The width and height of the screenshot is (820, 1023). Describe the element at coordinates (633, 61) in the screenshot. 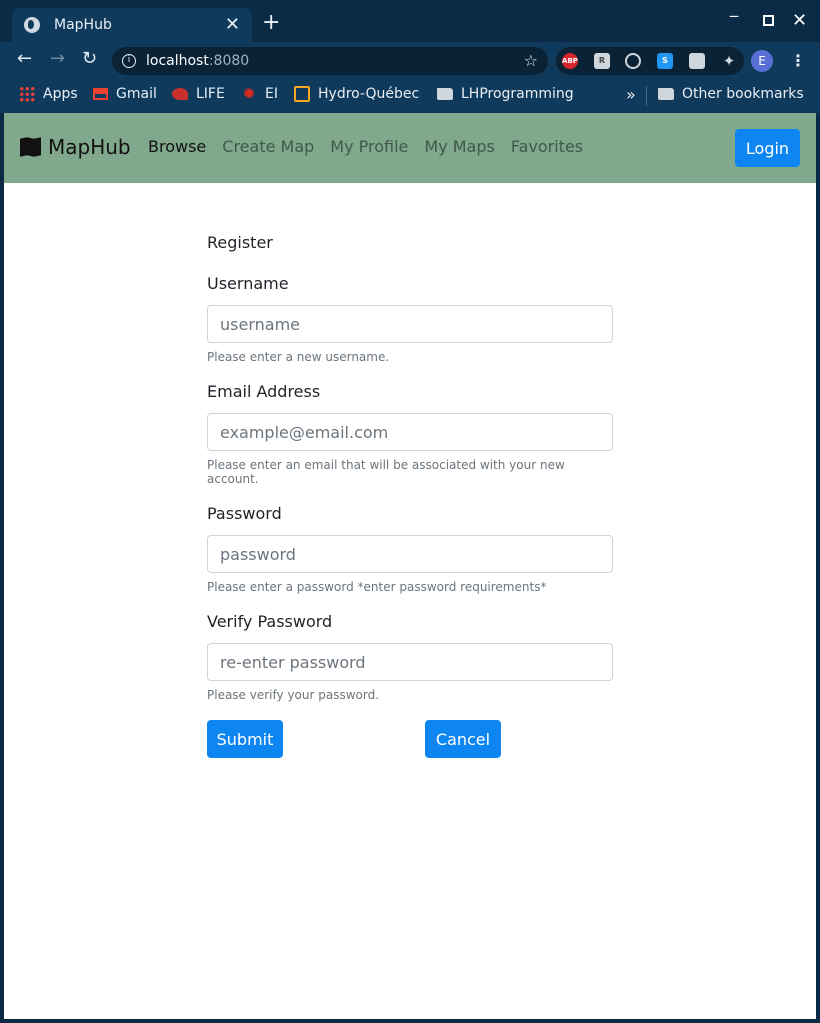

I see `extension-globe-icon` at that location.